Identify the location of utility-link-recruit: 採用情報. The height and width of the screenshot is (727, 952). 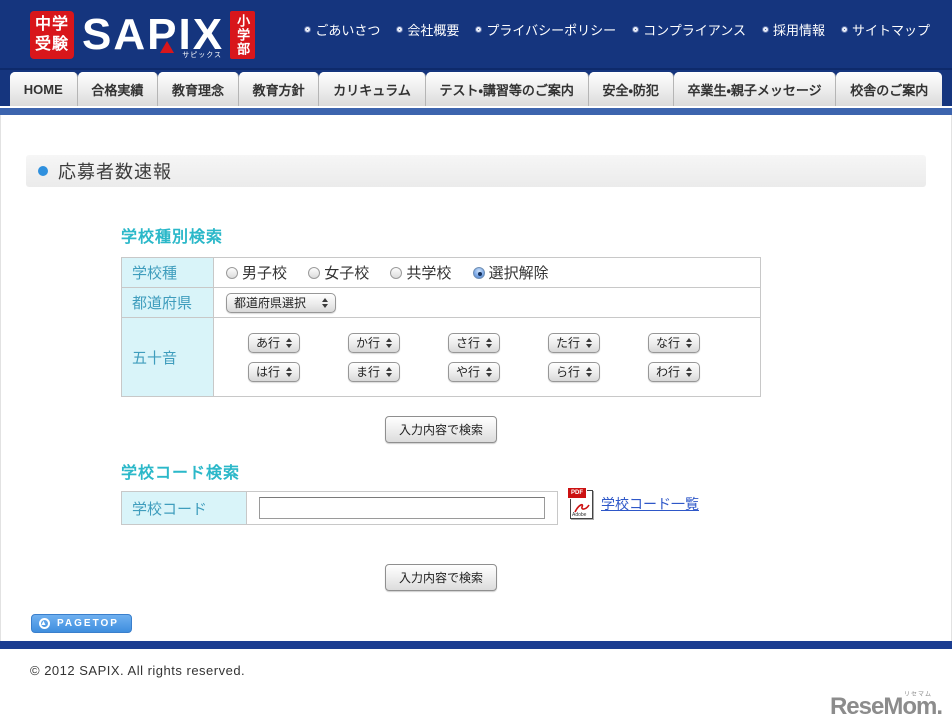
(793, 29).